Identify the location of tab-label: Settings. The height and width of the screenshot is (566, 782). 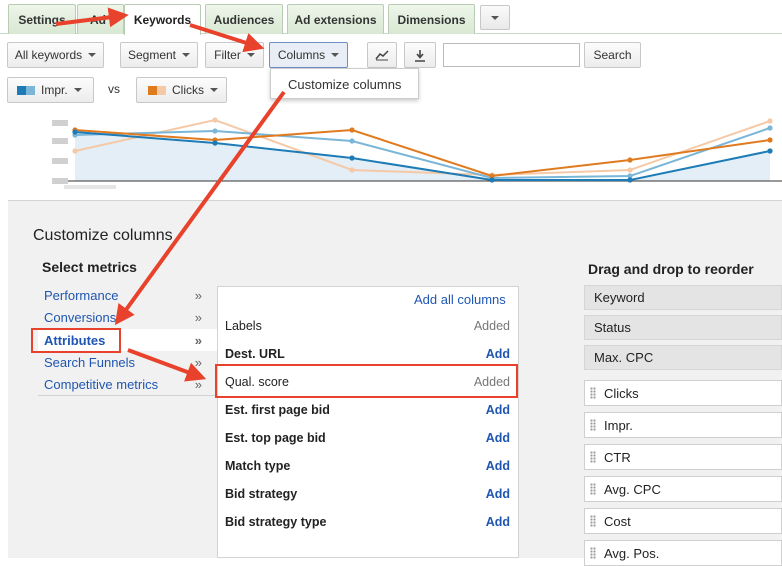
(42, 19).